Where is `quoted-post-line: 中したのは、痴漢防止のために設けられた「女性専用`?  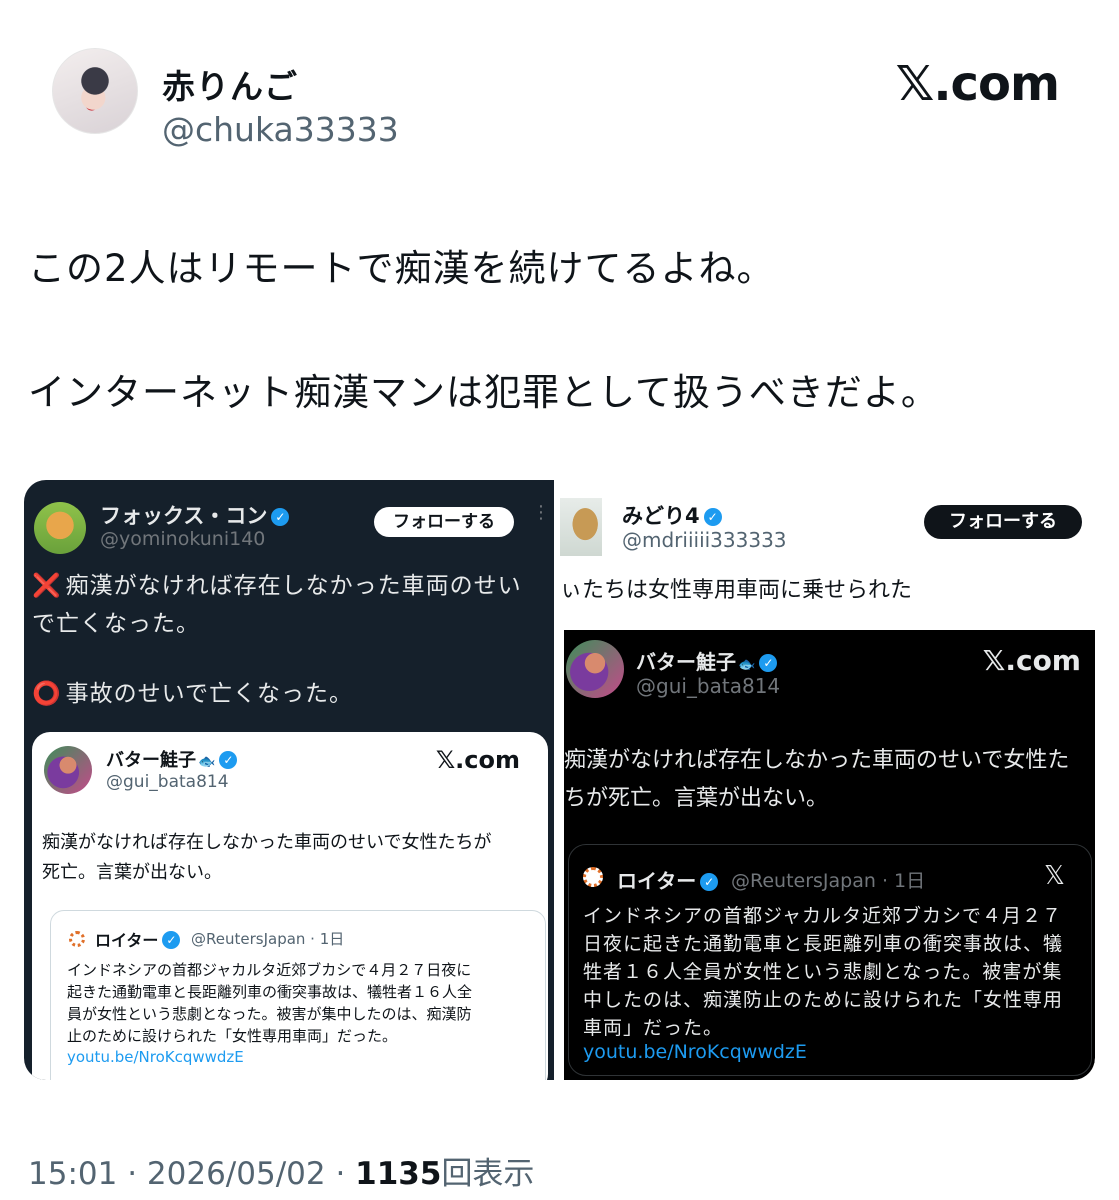 quoted-post-line: 中したのは、痴漢防止のために設けられた「女性専用 is located at coordinates (823, 1000).